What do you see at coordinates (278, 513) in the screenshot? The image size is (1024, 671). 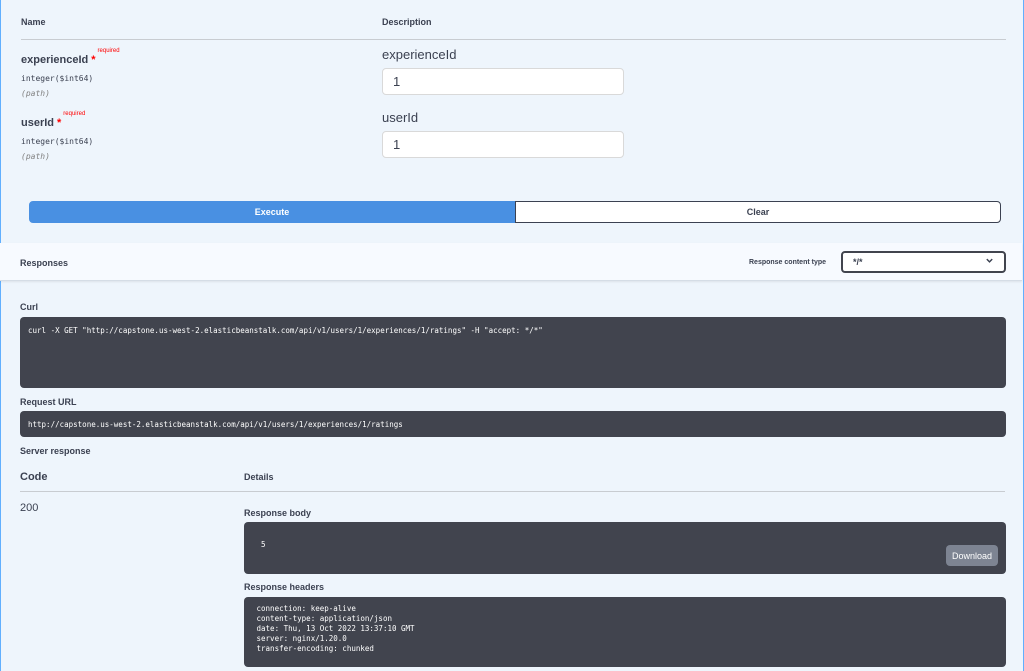 I see `response-body-label: Response body` at bounding box center [278, 513].